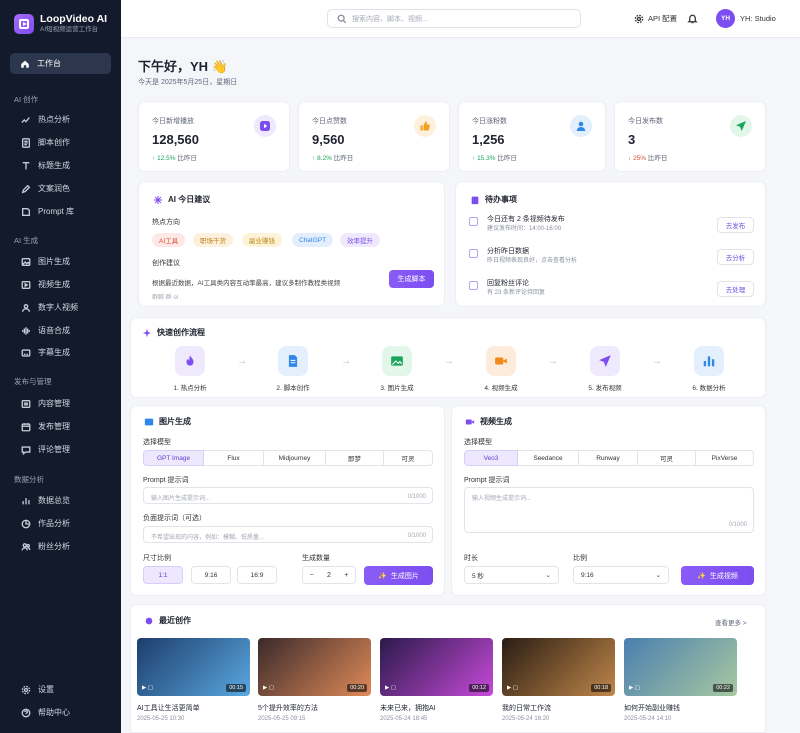 Image resolution: width=800 pixels, height=733 pixels. I want to click on view-more-link: 查看更多 >, so click(731, 622).